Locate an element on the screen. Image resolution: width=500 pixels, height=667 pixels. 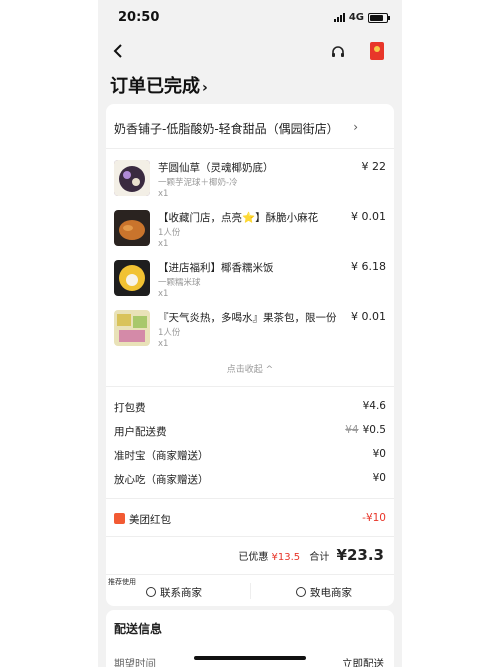
home-indicator is located at coordinates (250, 658).